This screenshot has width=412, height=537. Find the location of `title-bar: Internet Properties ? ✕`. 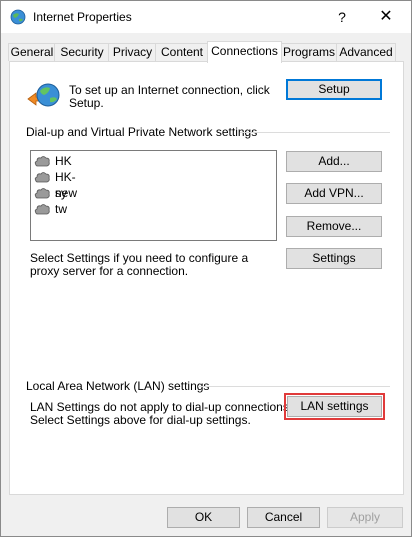

title-bar: Internet Properties ? ✕ is located at coordinates (206, 17).